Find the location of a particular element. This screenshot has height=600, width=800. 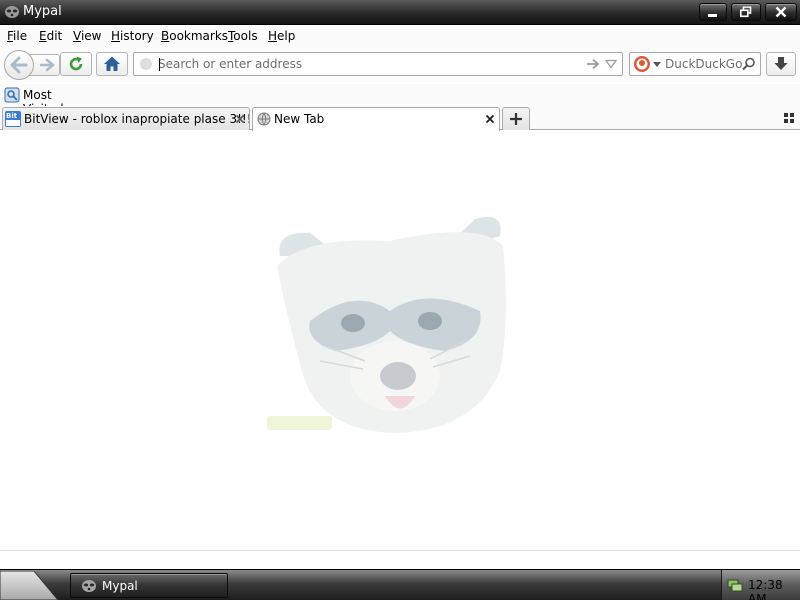

raccoon-logo is located at coordinates (386, 325).